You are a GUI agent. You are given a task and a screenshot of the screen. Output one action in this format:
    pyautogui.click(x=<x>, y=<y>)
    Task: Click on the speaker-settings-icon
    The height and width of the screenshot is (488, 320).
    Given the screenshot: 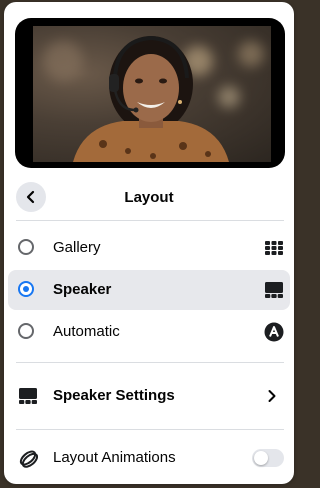 What is the action you would take?
    pyautogui.click(x=28, y=396)
    